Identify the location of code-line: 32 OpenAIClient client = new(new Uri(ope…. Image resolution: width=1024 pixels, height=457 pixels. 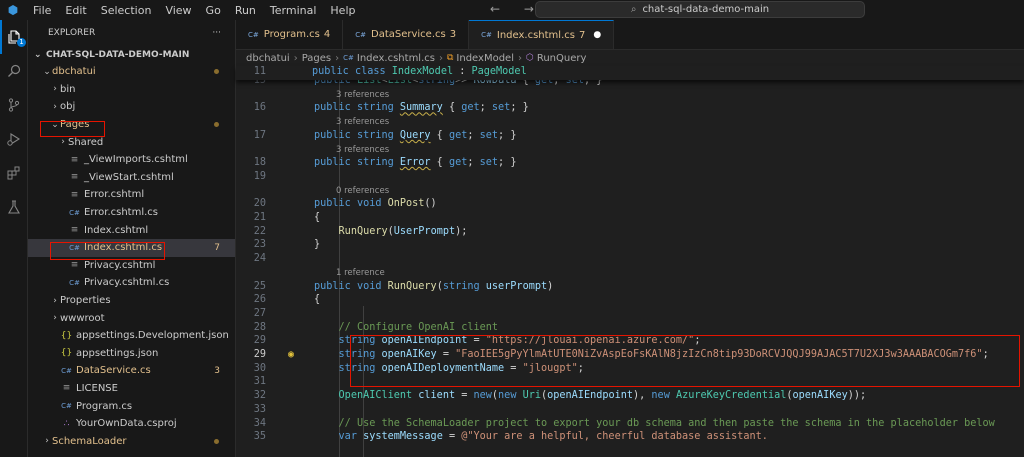
(630, 396).